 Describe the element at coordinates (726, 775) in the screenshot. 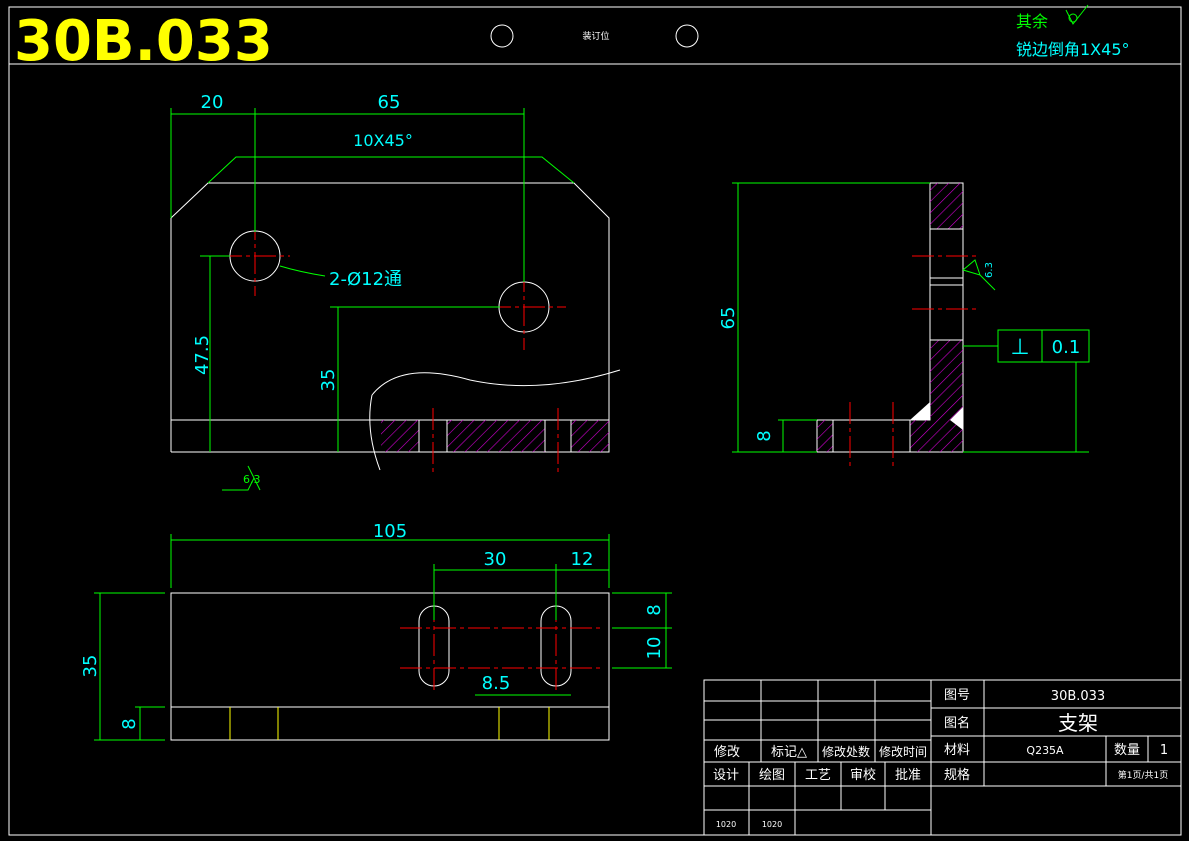

I see `sign-label-0: 设计` at that location.